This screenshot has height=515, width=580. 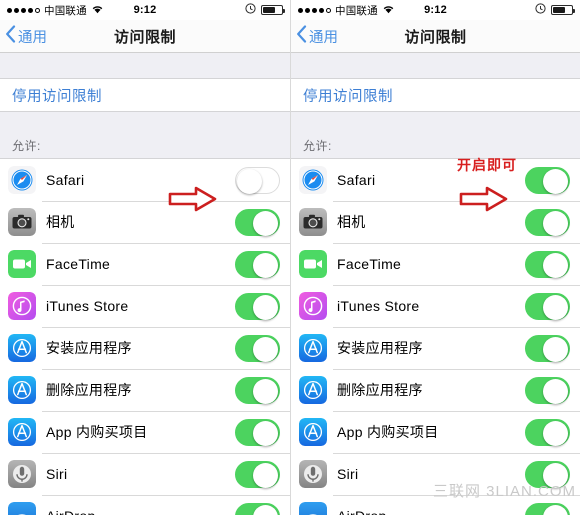 I want to click on safari-icon, so click(x=313, y=180).